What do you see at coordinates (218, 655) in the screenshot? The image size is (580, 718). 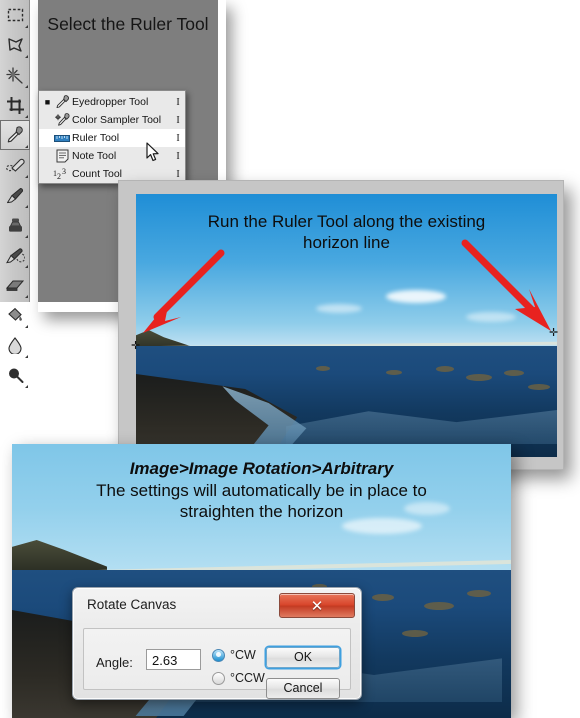 I see `radio-cw-indicator` at bounding box center [218, 655].